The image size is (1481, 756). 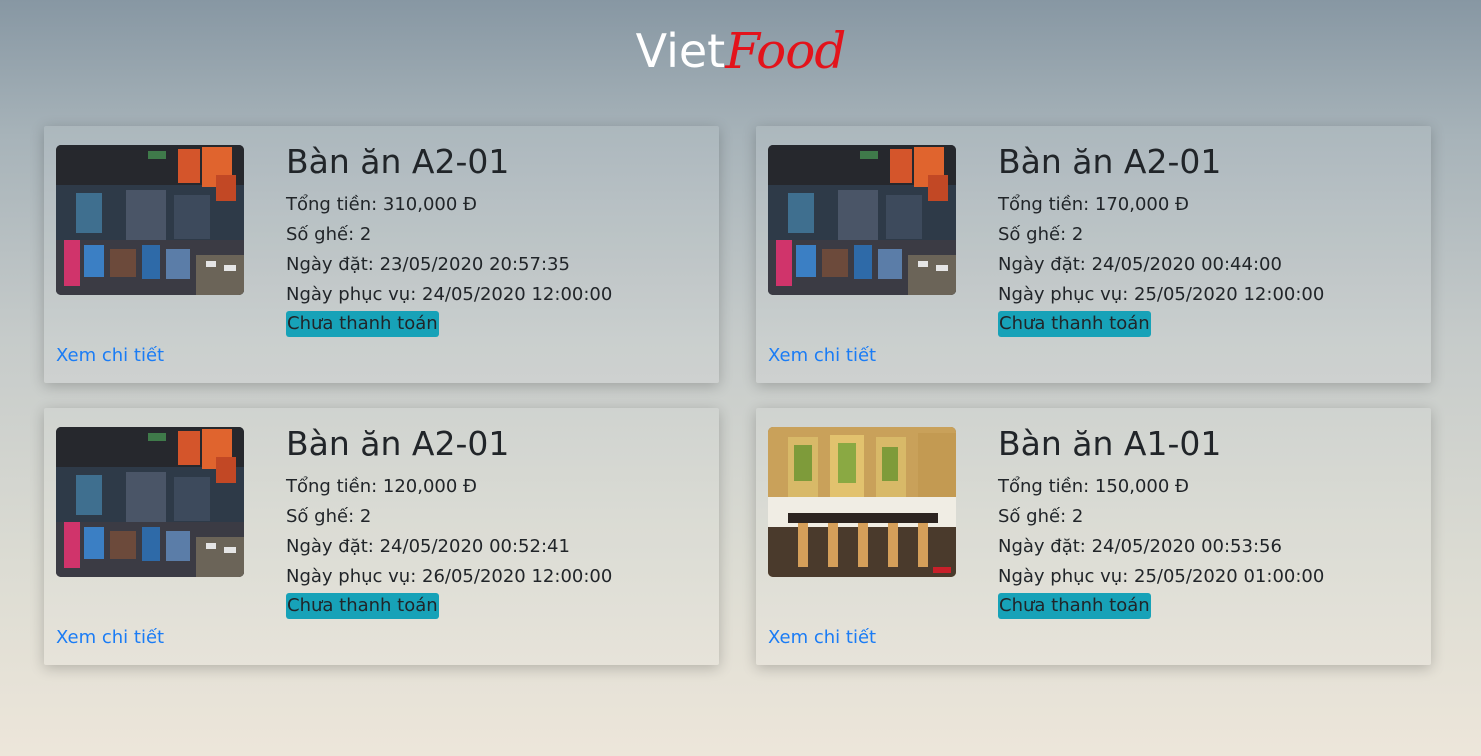 I want to click on brand-logo-part-viet: Viet, so click(x=680, y=51).